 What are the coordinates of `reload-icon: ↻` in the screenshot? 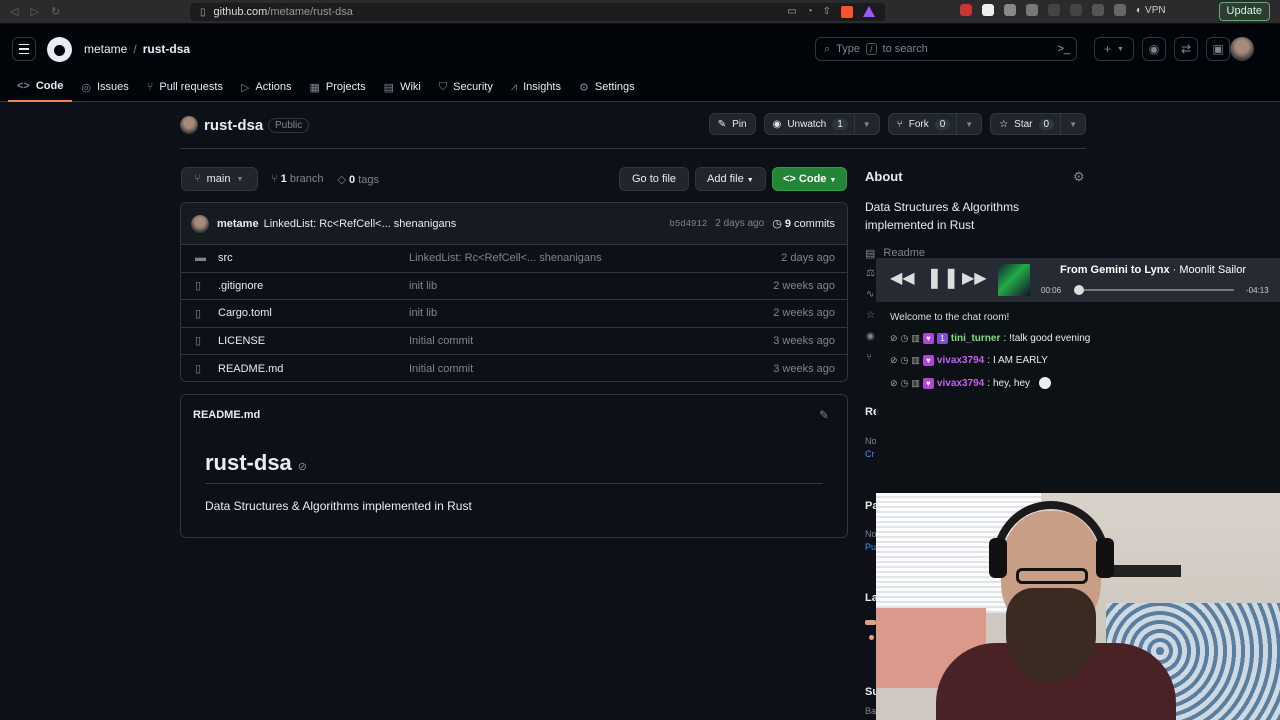 It's located at (55, 11).